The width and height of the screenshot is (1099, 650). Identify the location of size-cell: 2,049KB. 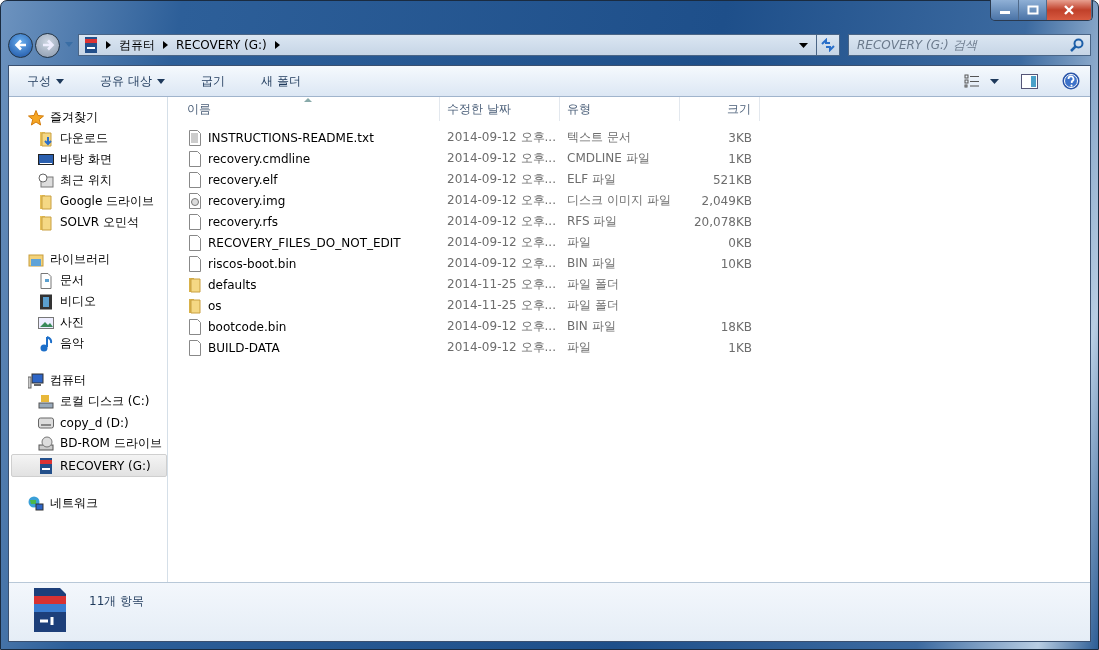
(726, 200).